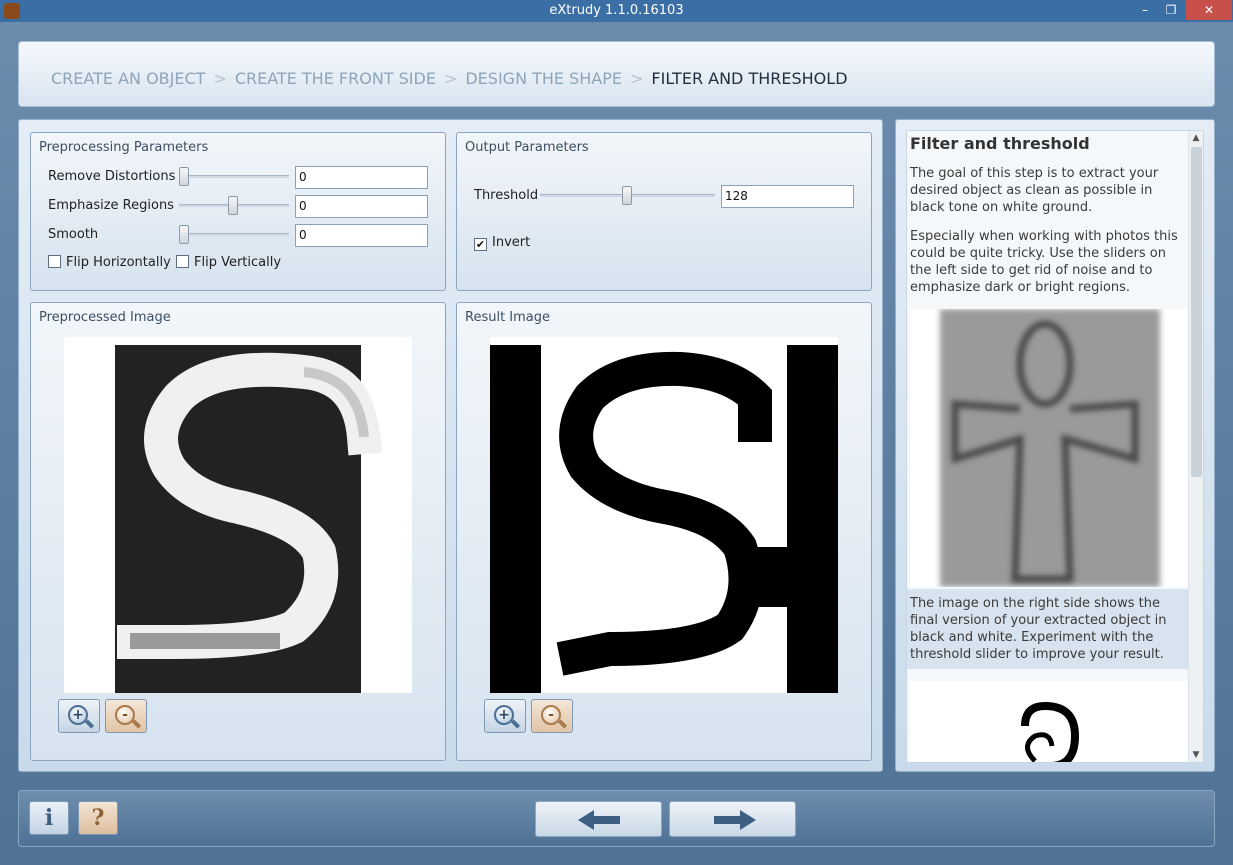 This screenshot has width=1233, height=865. What do you see at coordinates (105, 317) in the screenshot?
I see `preprocessed-image-title: Preprocessed Image` at bounding box center [105, 317].